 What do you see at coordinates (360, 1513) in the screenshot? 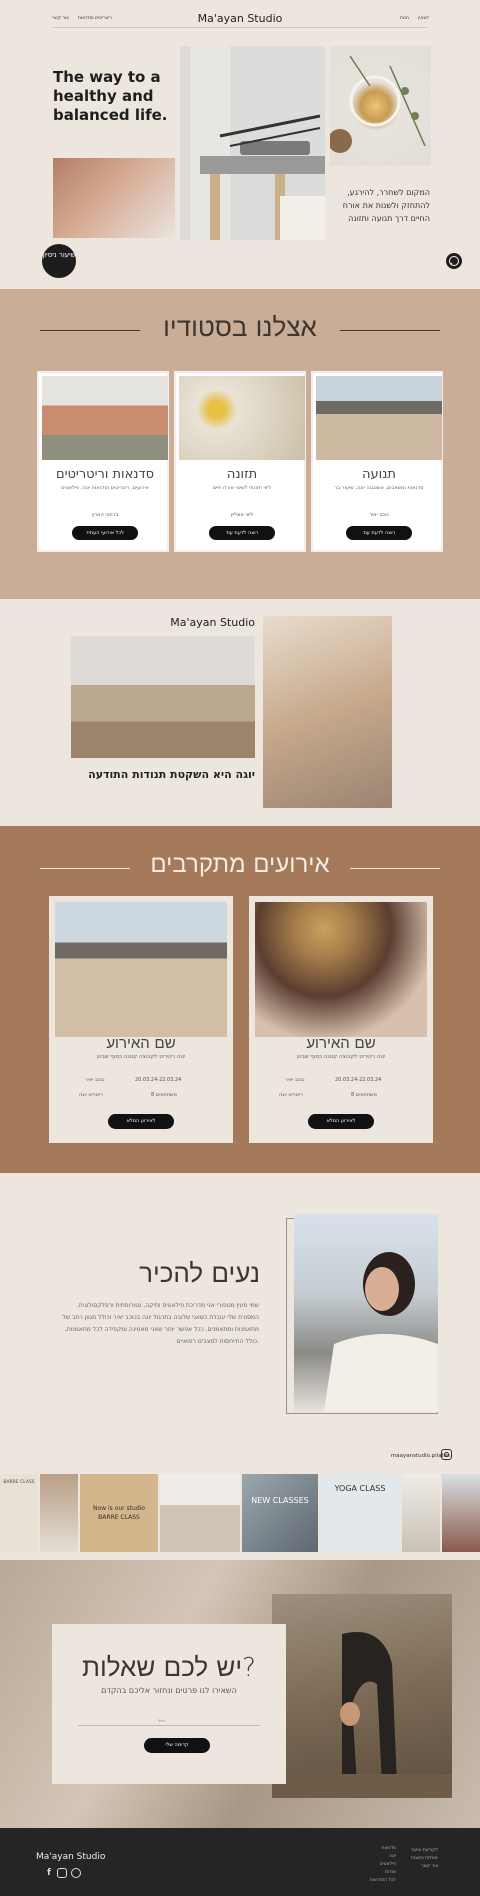
I see `insta-tile-6: YOGA CLASS` at bounding box center [360, 1513].